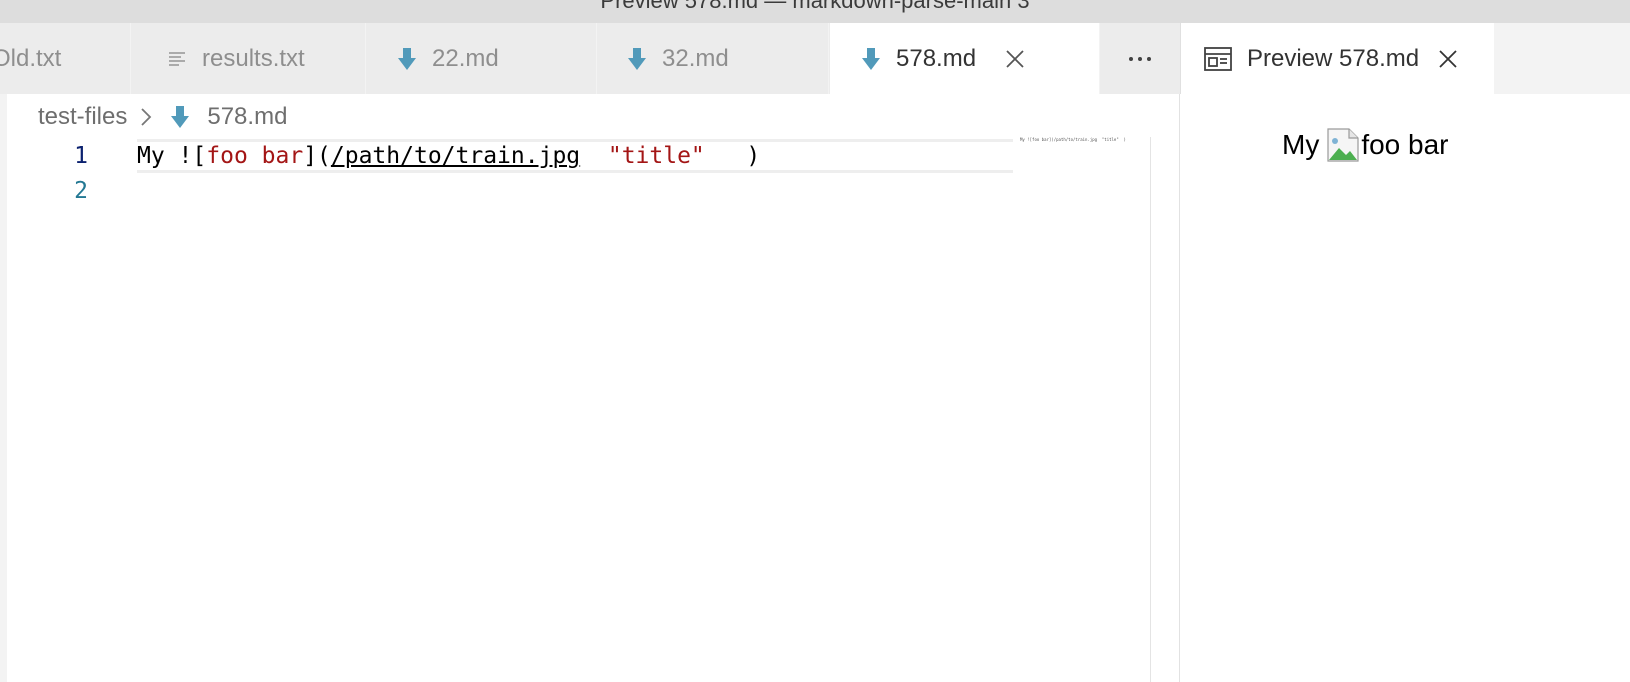  Describe the element at coordinates (146, 117) in the screenshot. I see `chevron-right-icon` at that location.